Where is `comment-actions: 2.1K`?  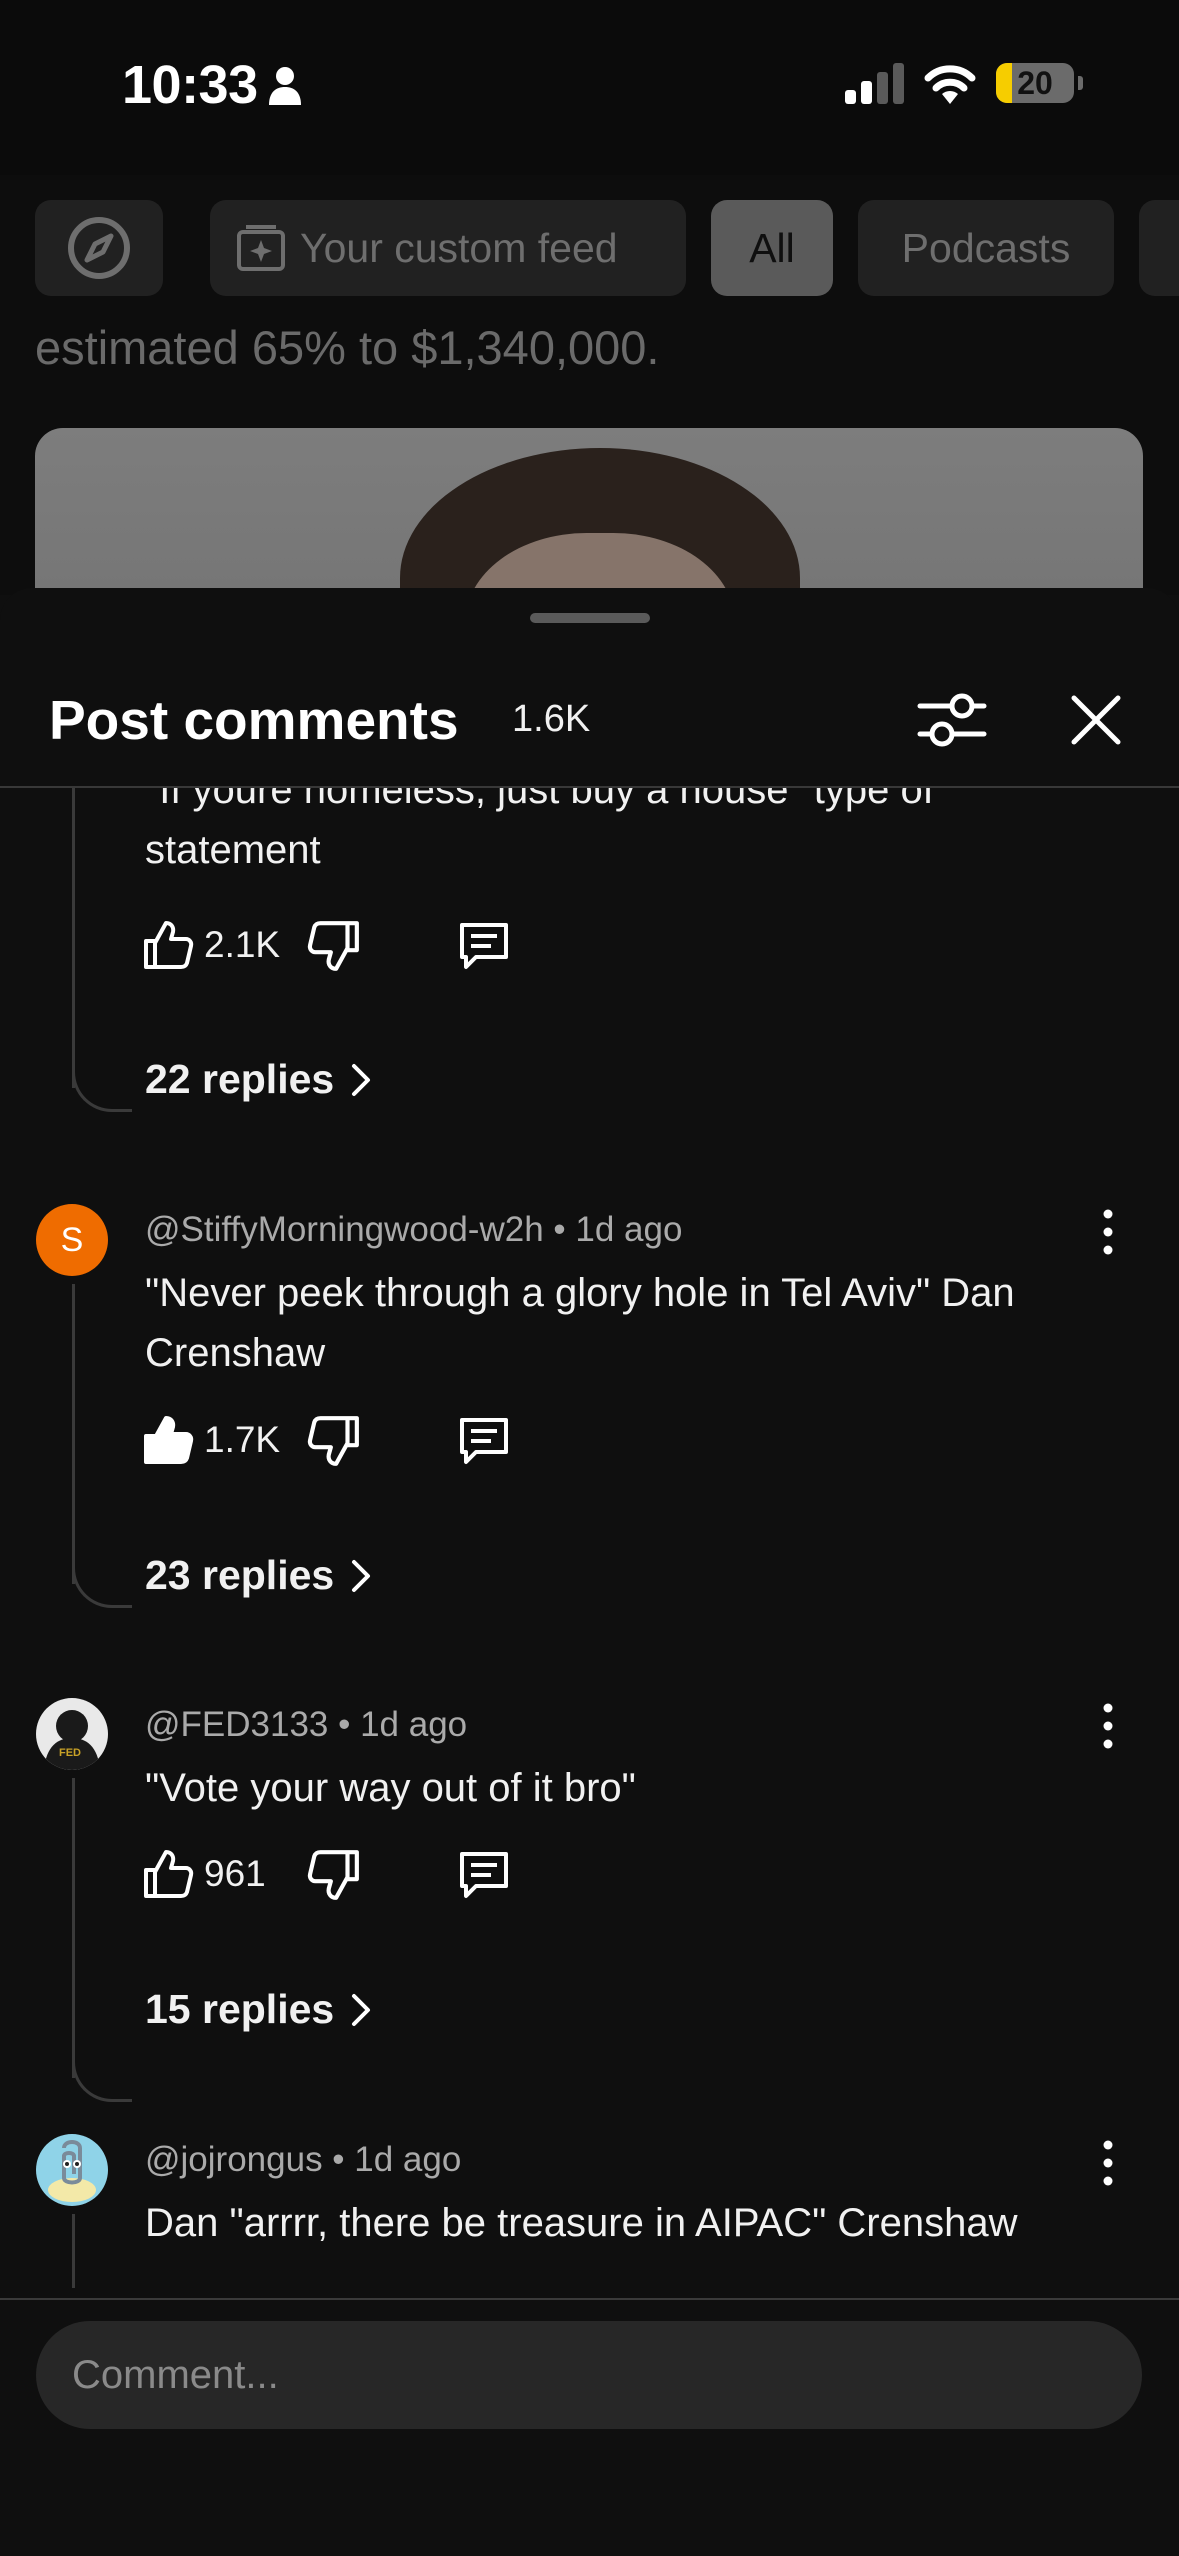
comment-actions: 2.1K is located at coordinates (362, 945).